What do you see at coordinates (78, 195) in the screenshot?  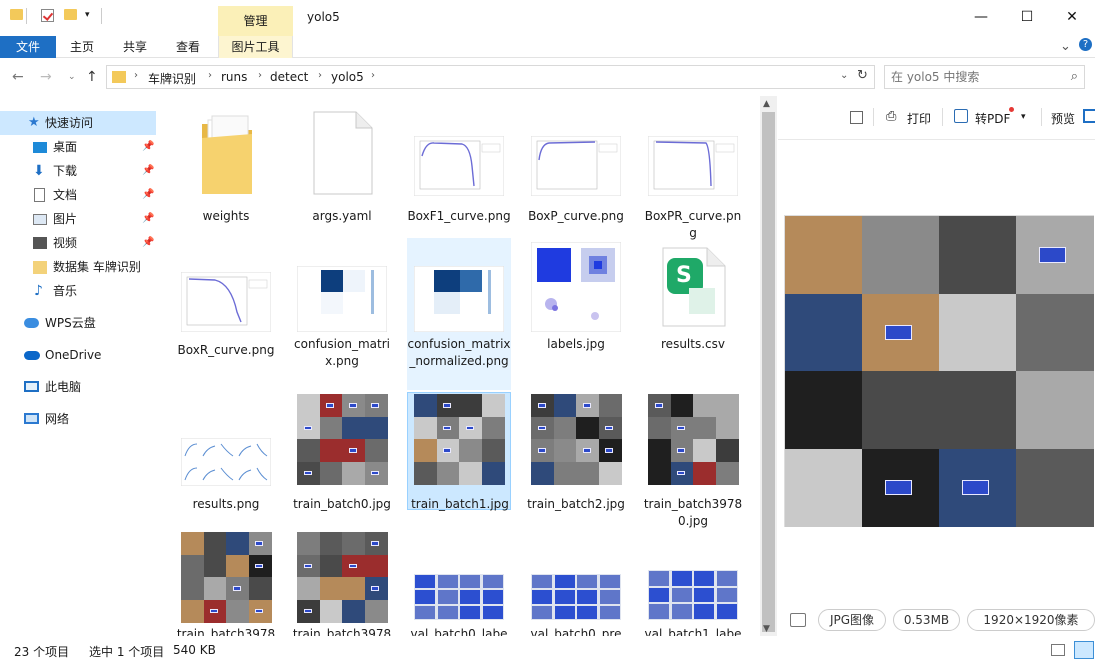 I see `sidebar-item-documents: 文档 📌` at bounding box center [78, 195].